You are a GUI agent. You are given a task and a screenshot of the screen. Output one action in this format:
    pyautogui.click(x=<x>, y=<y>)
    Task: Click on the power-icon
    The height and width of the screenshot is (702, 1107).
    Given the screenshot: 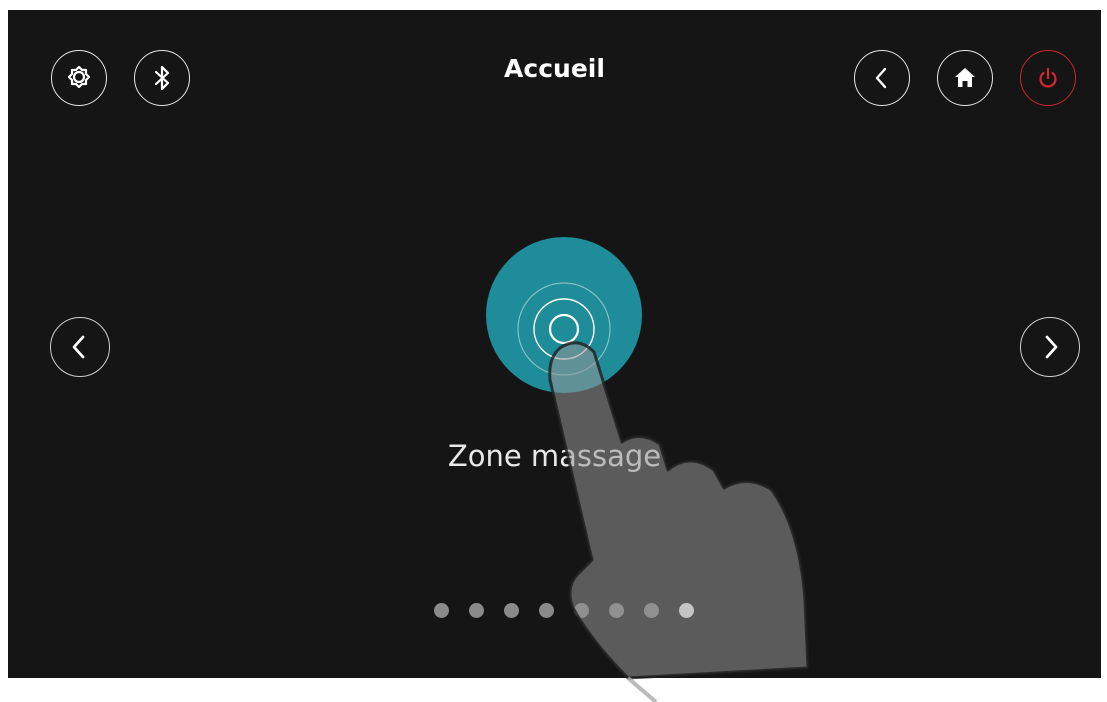 What is the action you would take?
    pyautogui.click(x=1048, y=77)
    